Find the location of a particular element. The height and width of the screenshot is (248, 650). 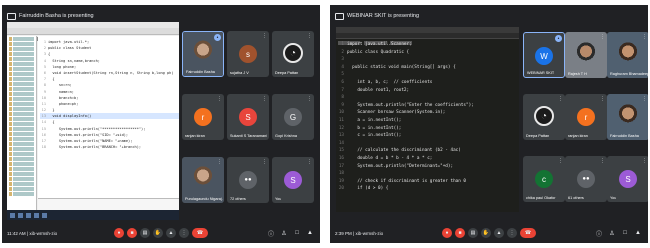

line-number: 13 is located at coordinates (341, 136).